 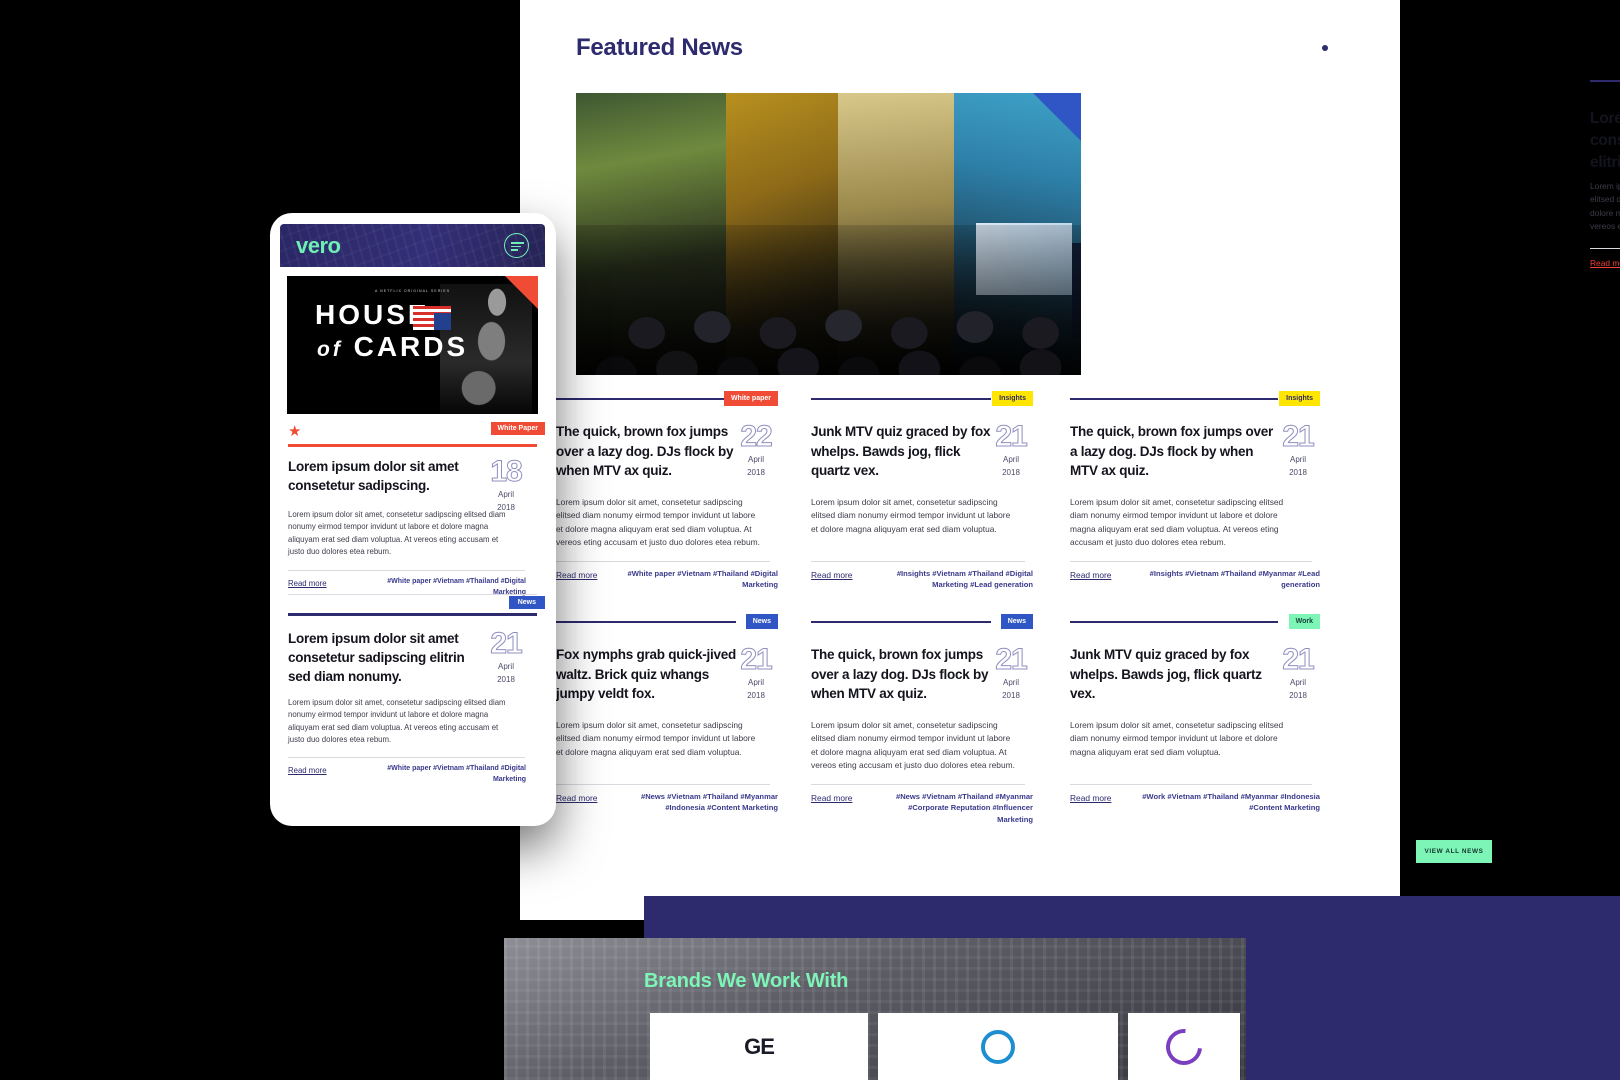 What do you see at coordinates (1454, 851) in the screenshot?
I see `view-all-news-button: VIEW ALL NEWS` at bounding box center [1454, 851].